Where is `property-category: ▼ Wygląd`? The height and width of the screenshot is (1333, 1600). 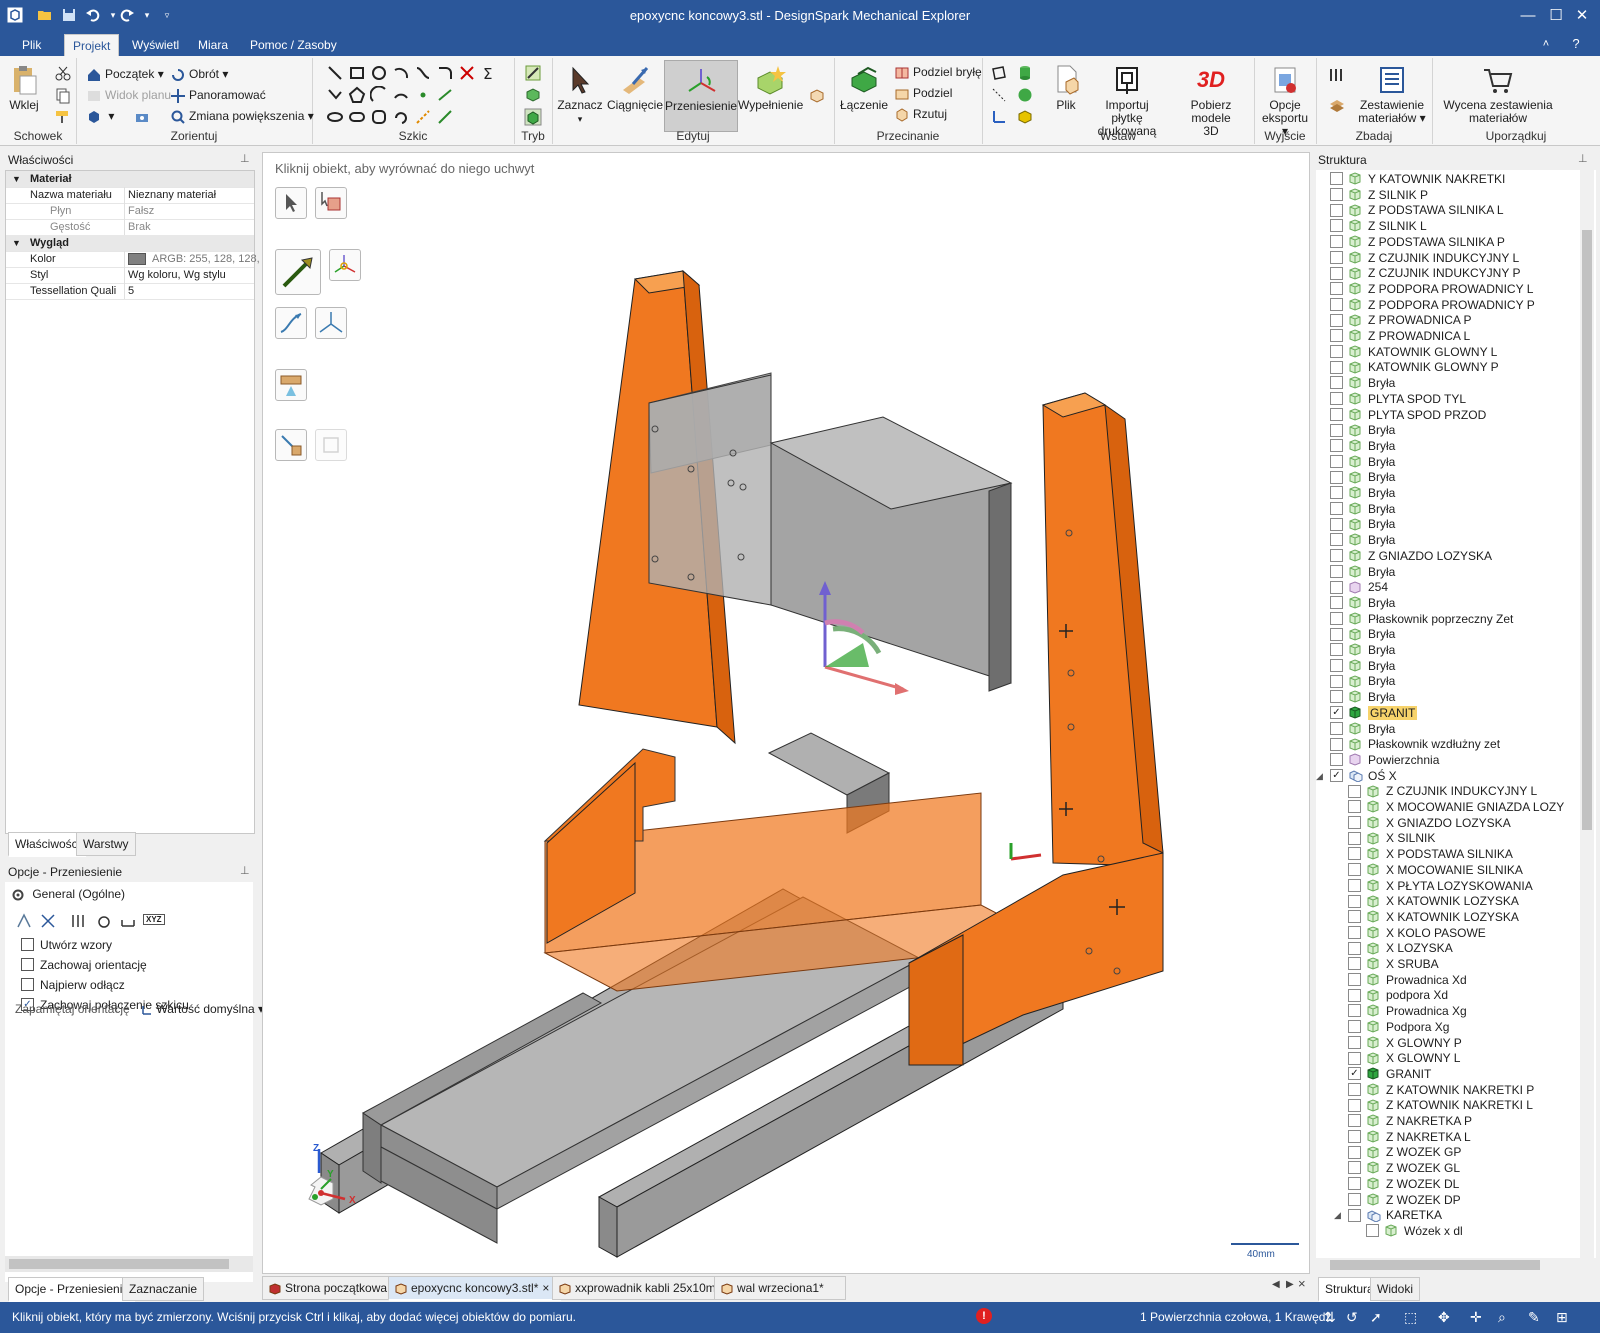
property-category: ▼ Wygląd is located at coordinates (130, 243).